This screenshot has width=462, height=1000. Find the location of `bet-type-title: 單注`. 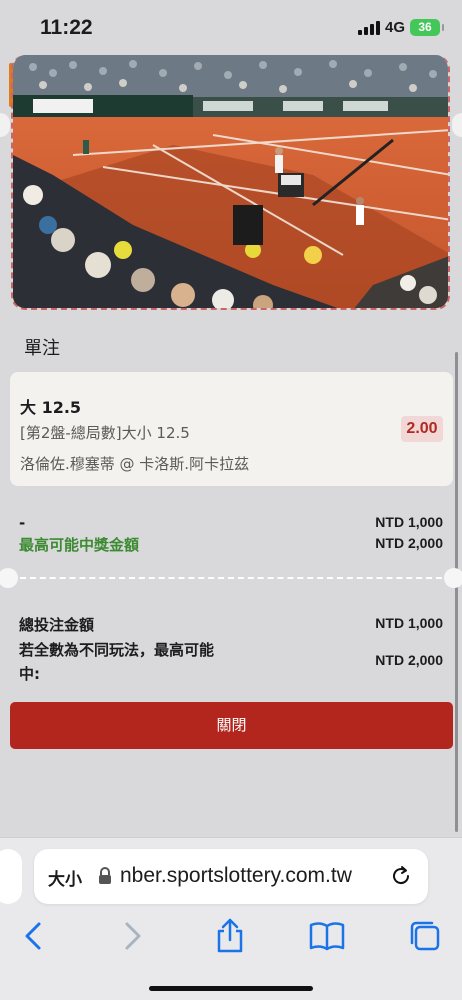

bet-type-title: 單注 is located at coordinates (42, 348).